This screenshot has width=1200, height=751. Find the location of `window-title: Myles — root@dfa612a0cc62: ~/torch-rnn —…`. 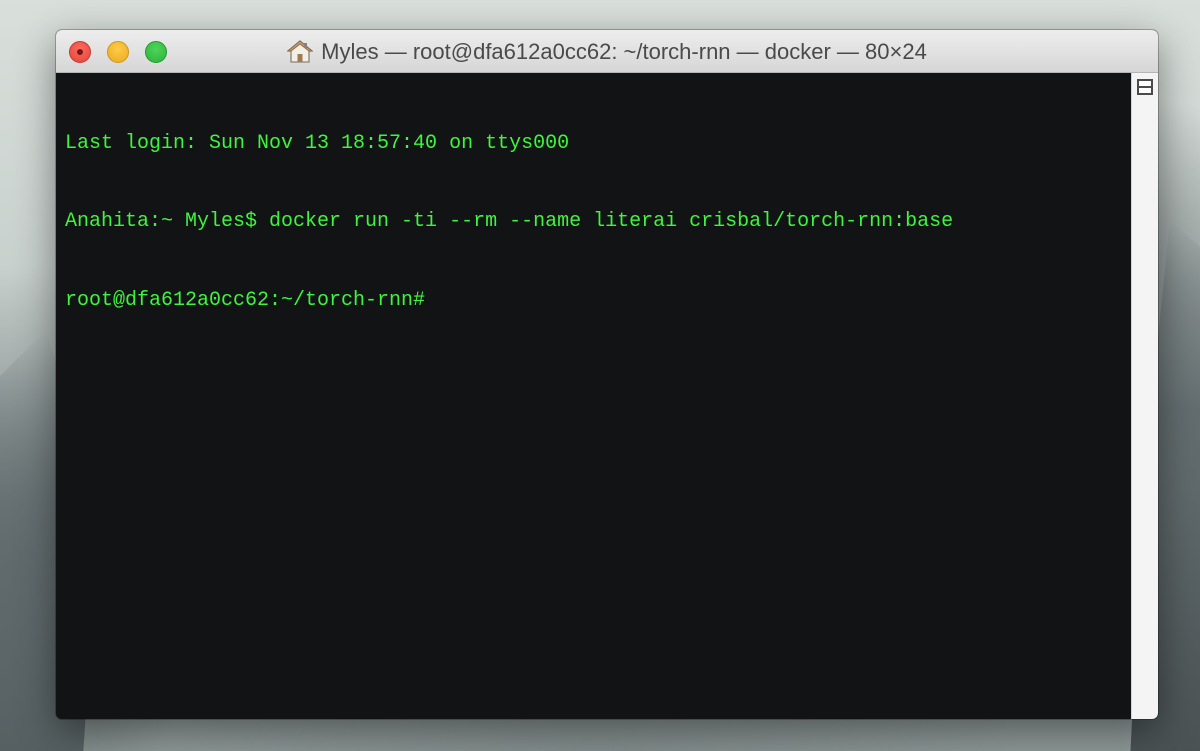

window-title: Myles — root@dfa612a0cc62: ~/torch-rnn —… is located at coordinates (624, 51).